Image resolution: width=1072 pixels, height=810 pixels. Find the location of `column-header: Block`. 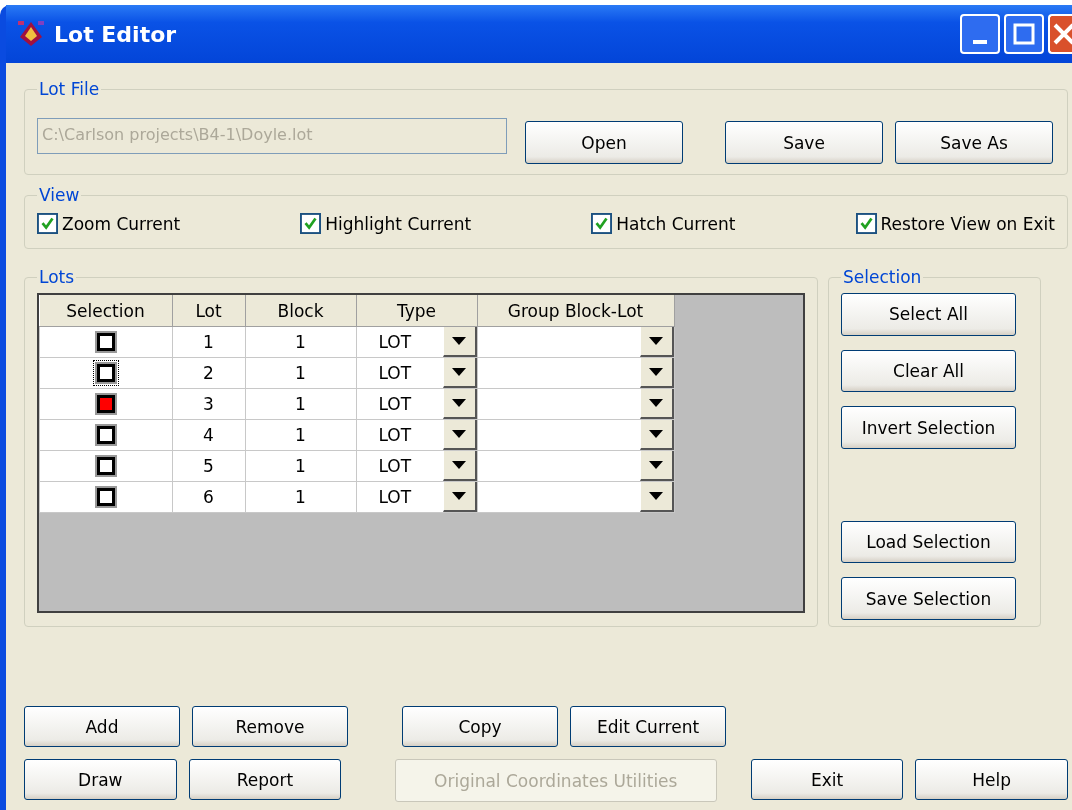

column-header: Block is located at coordinates (300, 311).